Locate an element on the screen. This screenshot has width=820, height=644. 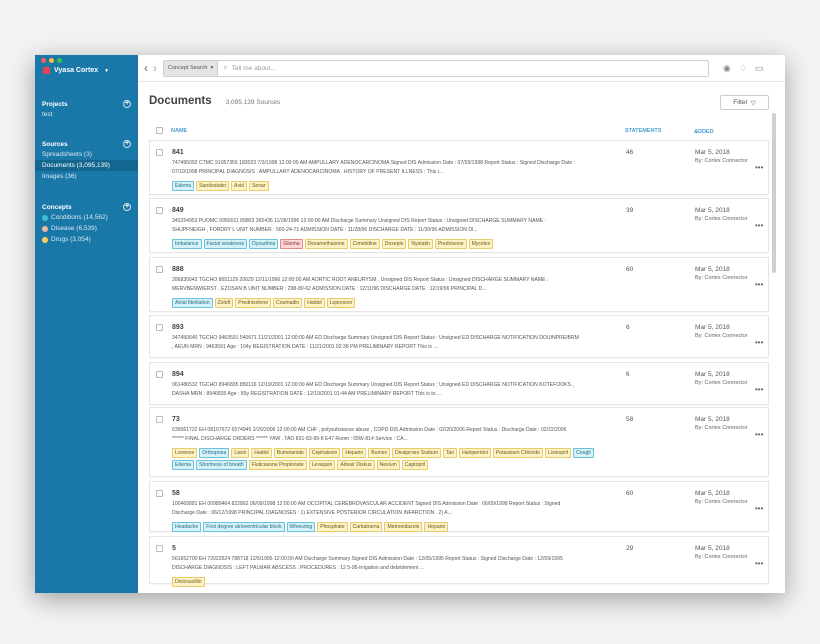
concept-tag: Lasix is located at coordinates (240, 453).